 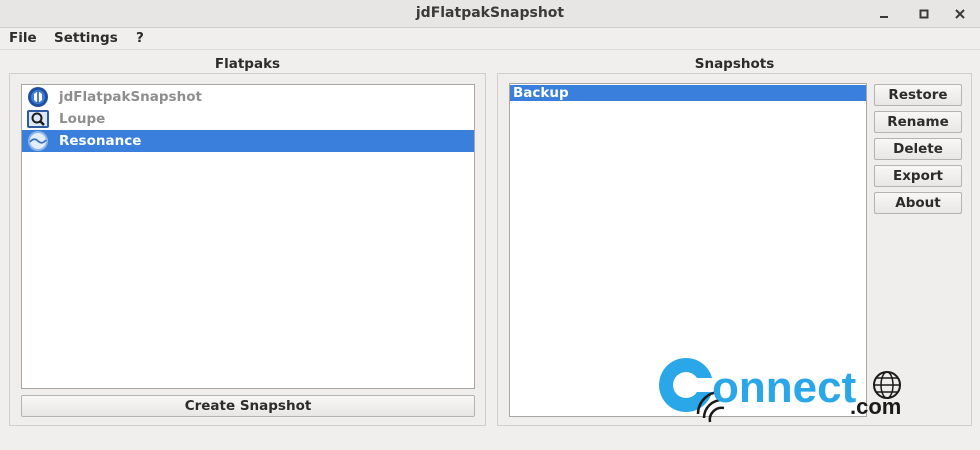 What do you see at coordinates (140, 38) in the screenshot?
I see `menu-help: ?` at bounding box center [140, 38].